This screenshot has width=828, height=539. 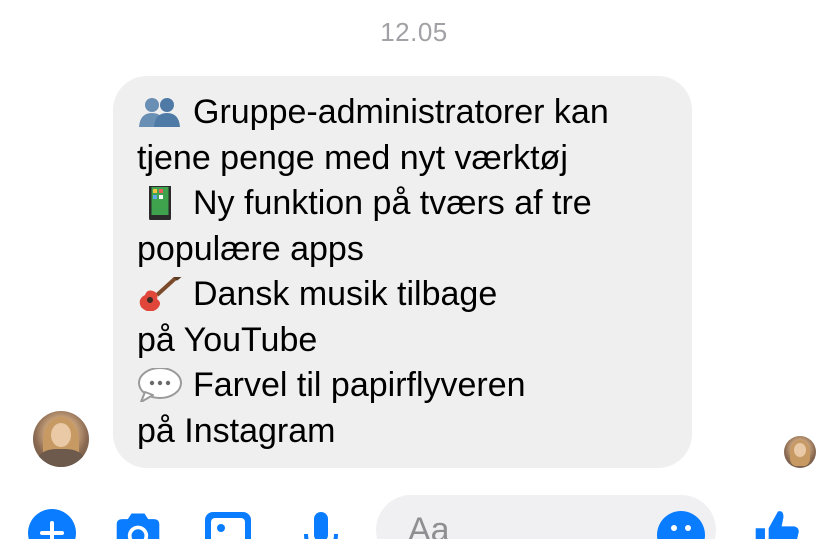 I want to click on message-text: tjene penge med nyt værktøj, so click(x=352, y=157).